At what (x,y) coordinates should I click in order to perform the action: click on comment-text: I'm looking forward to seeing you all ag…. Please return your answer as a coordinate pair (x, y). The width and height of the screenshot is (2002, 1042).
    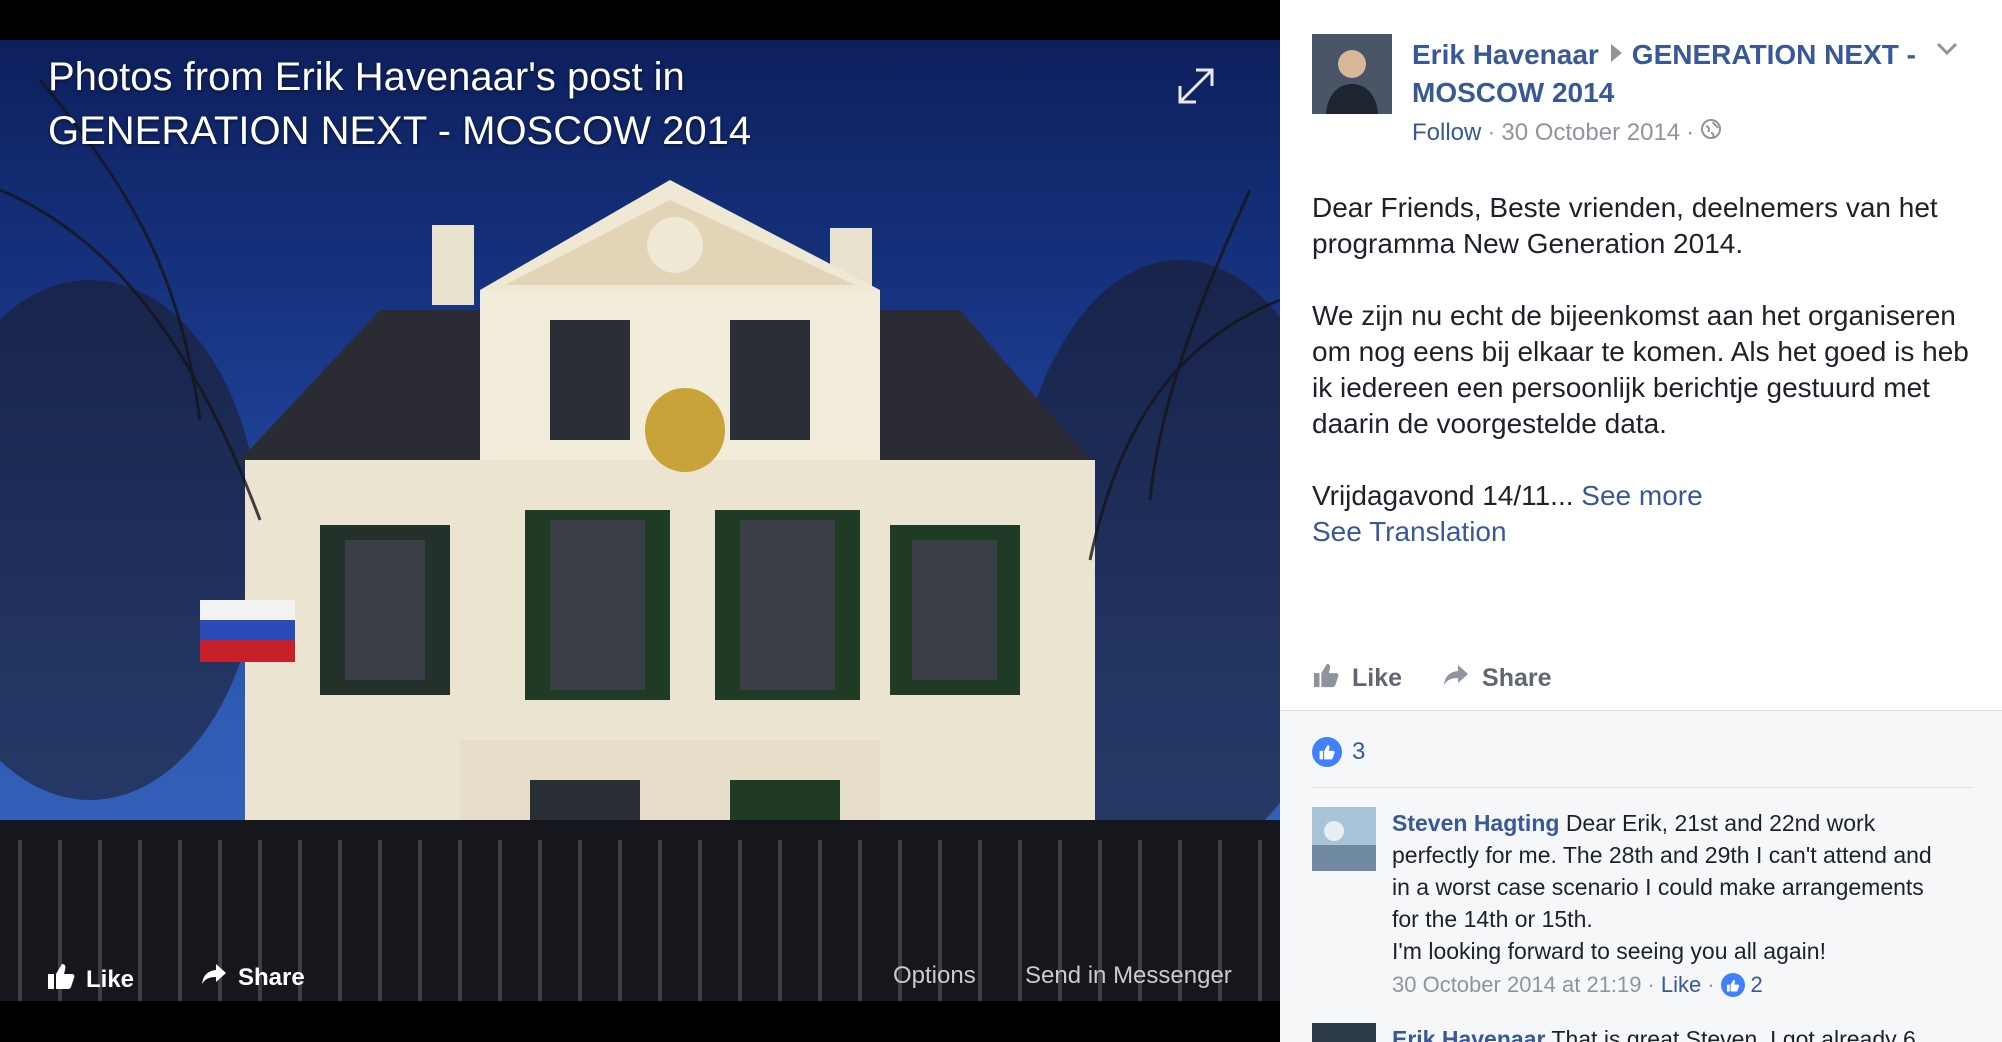
    Looking at the image, I should click on (1609, 951).